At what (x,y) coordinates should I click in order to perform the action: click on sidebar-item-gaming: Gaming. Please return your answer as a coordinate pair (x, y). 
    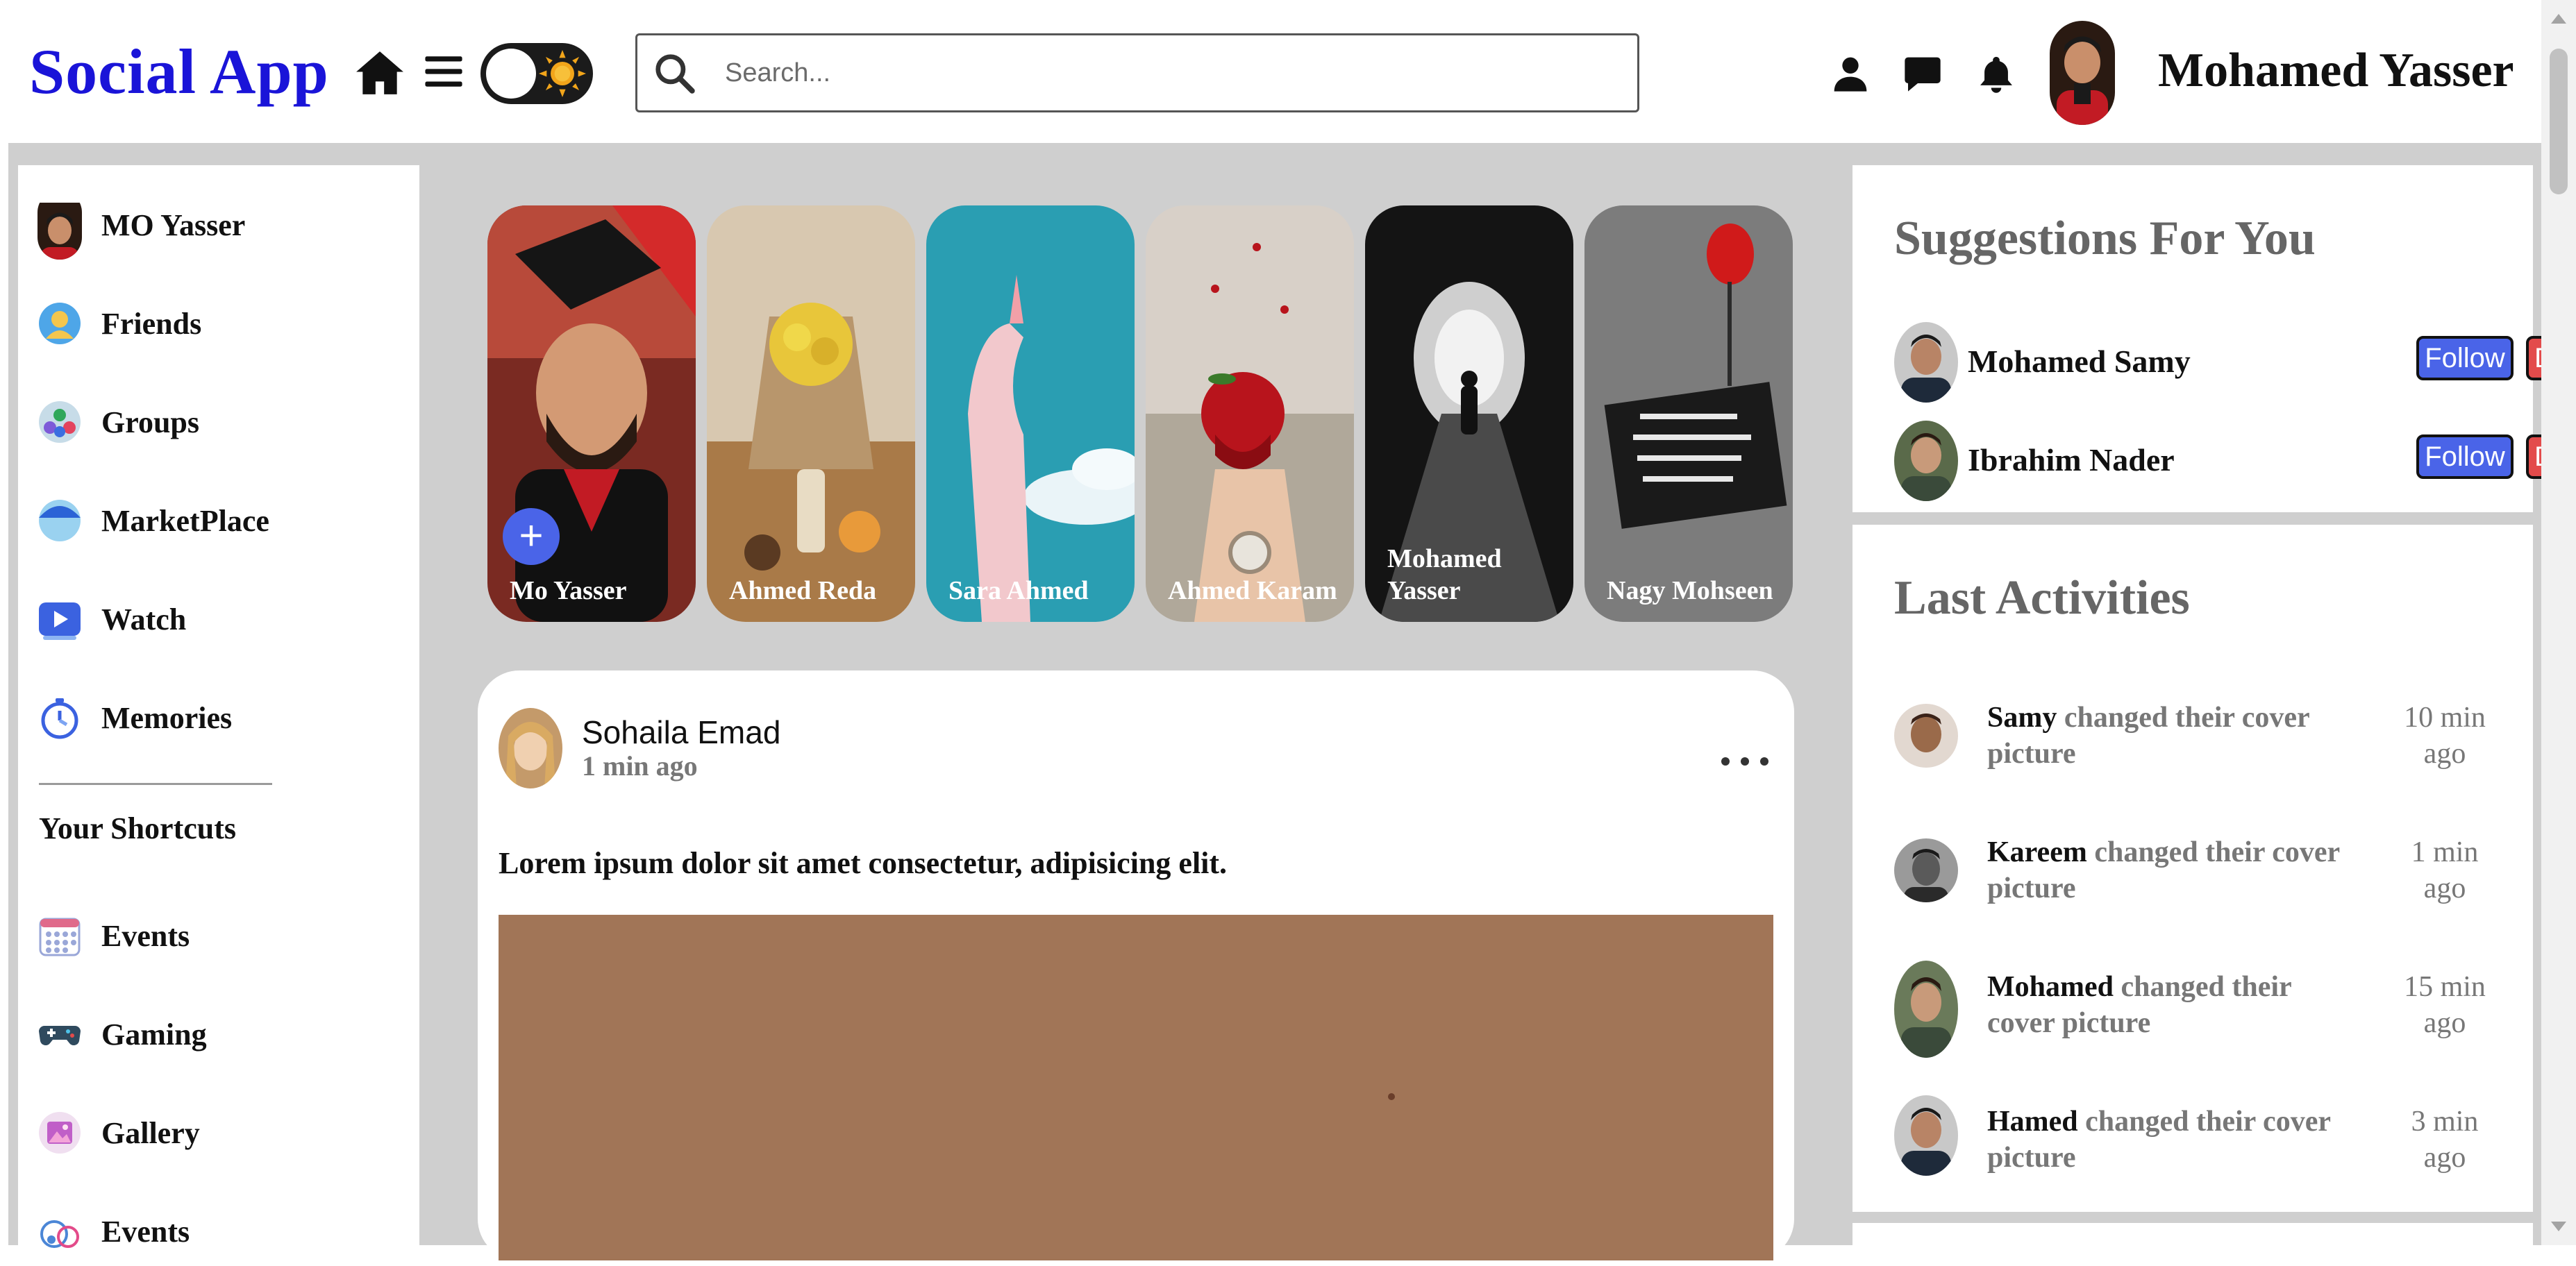
    Looking at the image, I should click on (122, 1034).